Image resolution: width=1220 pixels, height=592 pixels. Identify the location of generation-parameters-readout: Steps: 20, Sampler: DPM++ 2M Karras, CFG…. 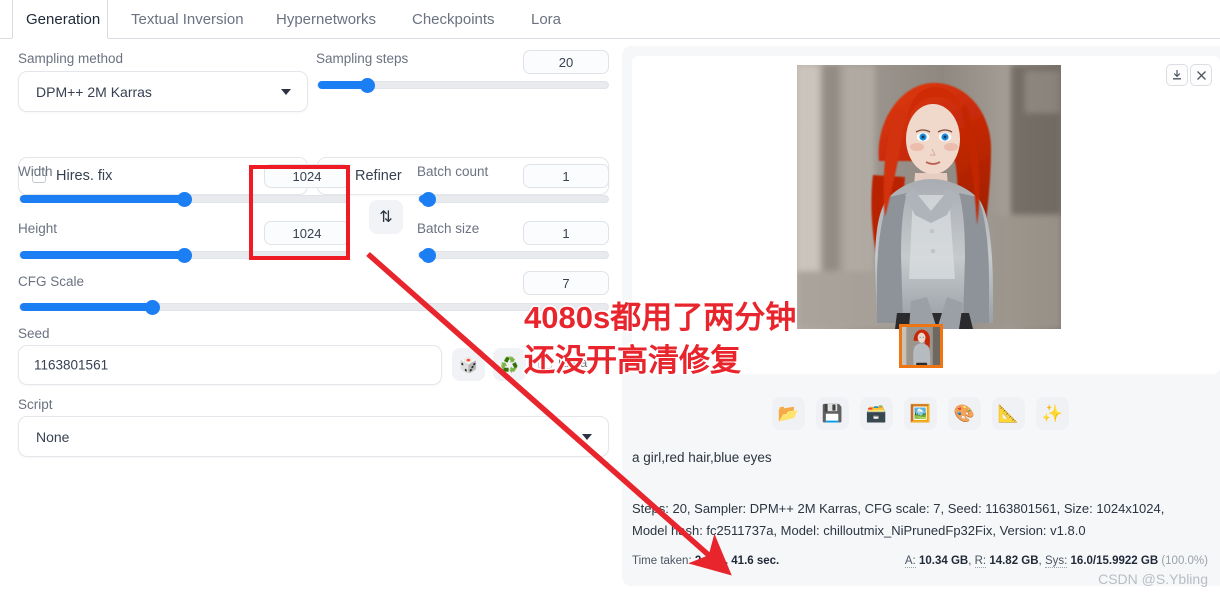
(898, 519).